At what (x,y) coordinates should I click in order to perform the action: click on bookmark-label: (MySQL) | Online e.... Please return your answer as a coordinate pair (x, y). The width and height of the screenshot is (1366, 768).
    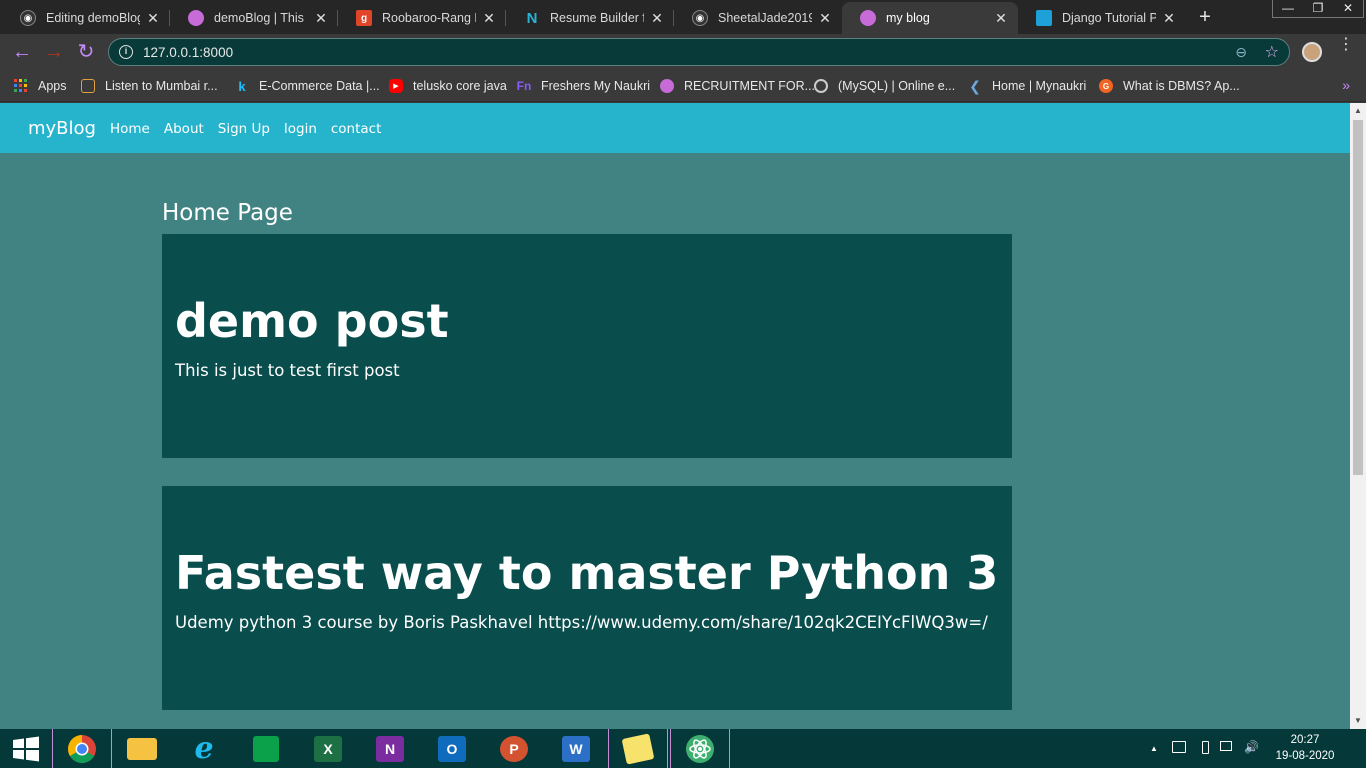
    Looking at the image, I should click on (897, 86).